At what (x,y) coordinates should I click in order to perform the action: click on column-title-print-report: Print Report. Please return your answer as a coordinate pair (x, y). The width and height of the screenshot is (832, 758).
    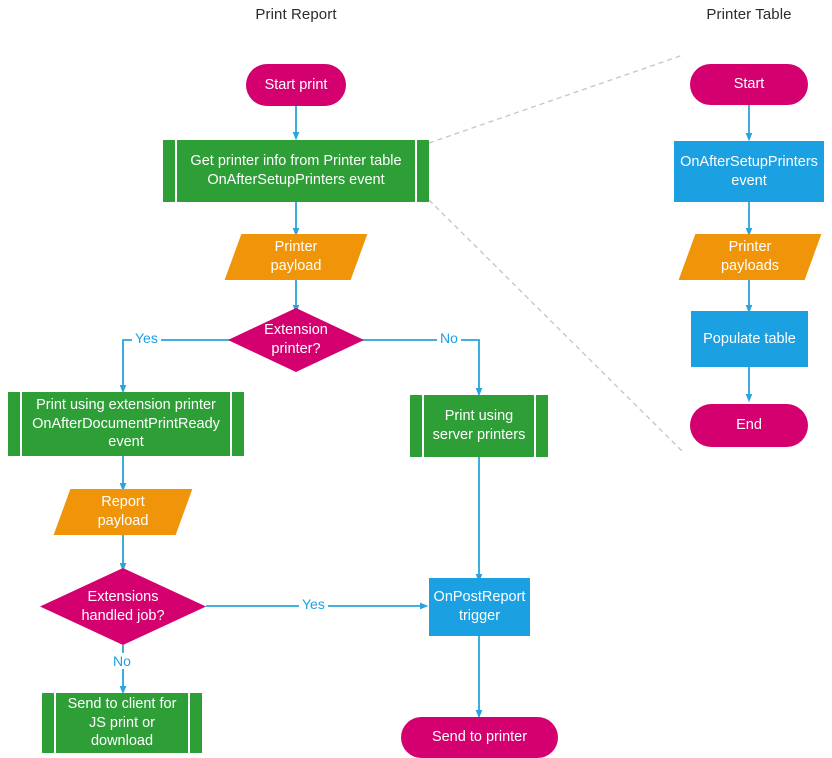
    Looking at the image, I should click on (296, 14).